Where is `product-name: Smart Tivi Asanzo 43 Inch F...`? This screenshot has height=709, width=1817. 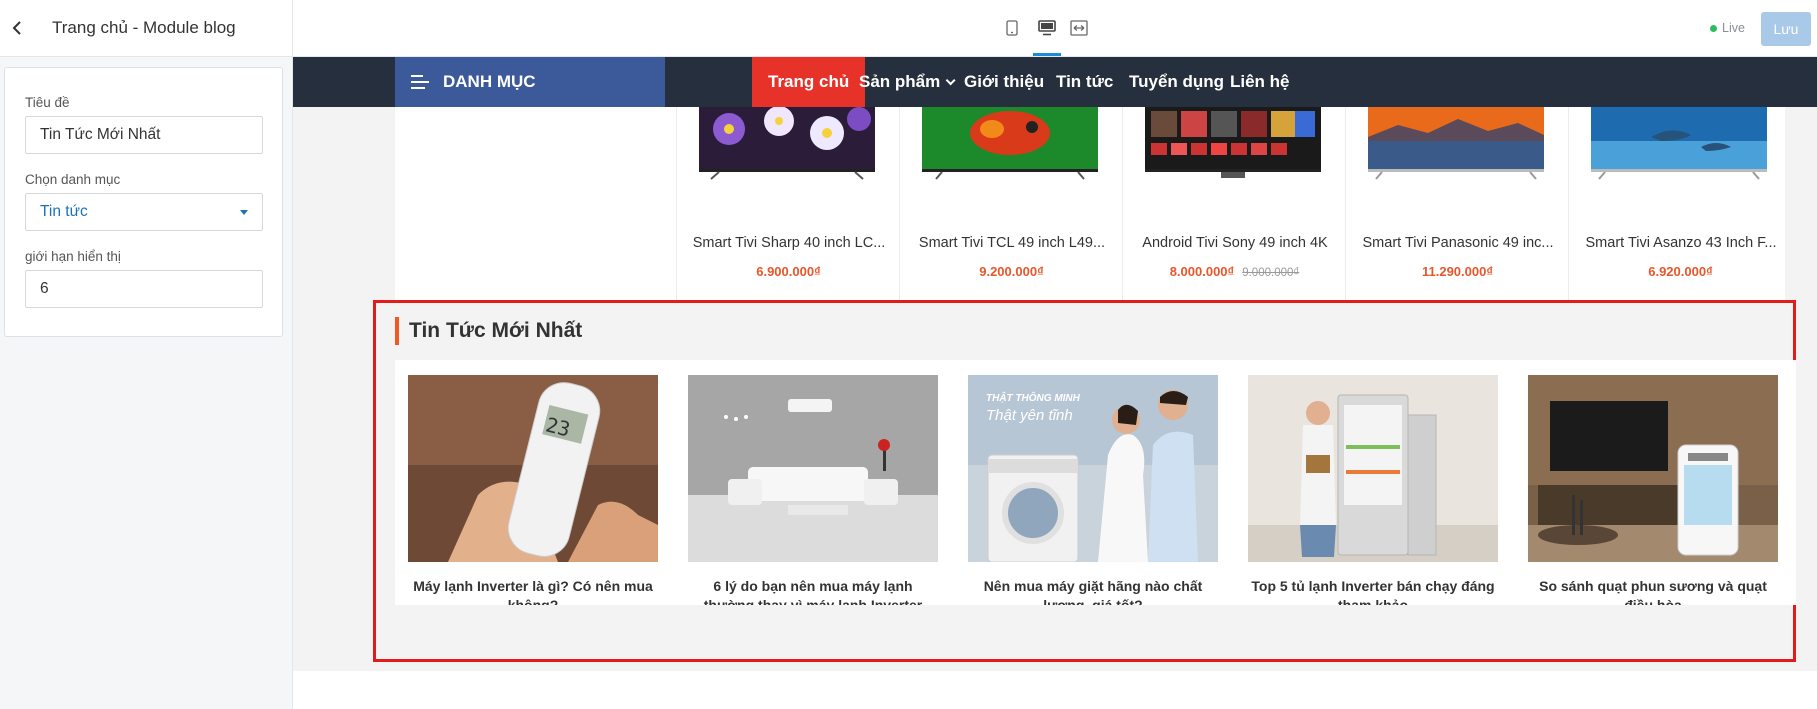
product-name: Smart Tivi Asanzo 43 Inch F... is located at coordinates (1681, 243).